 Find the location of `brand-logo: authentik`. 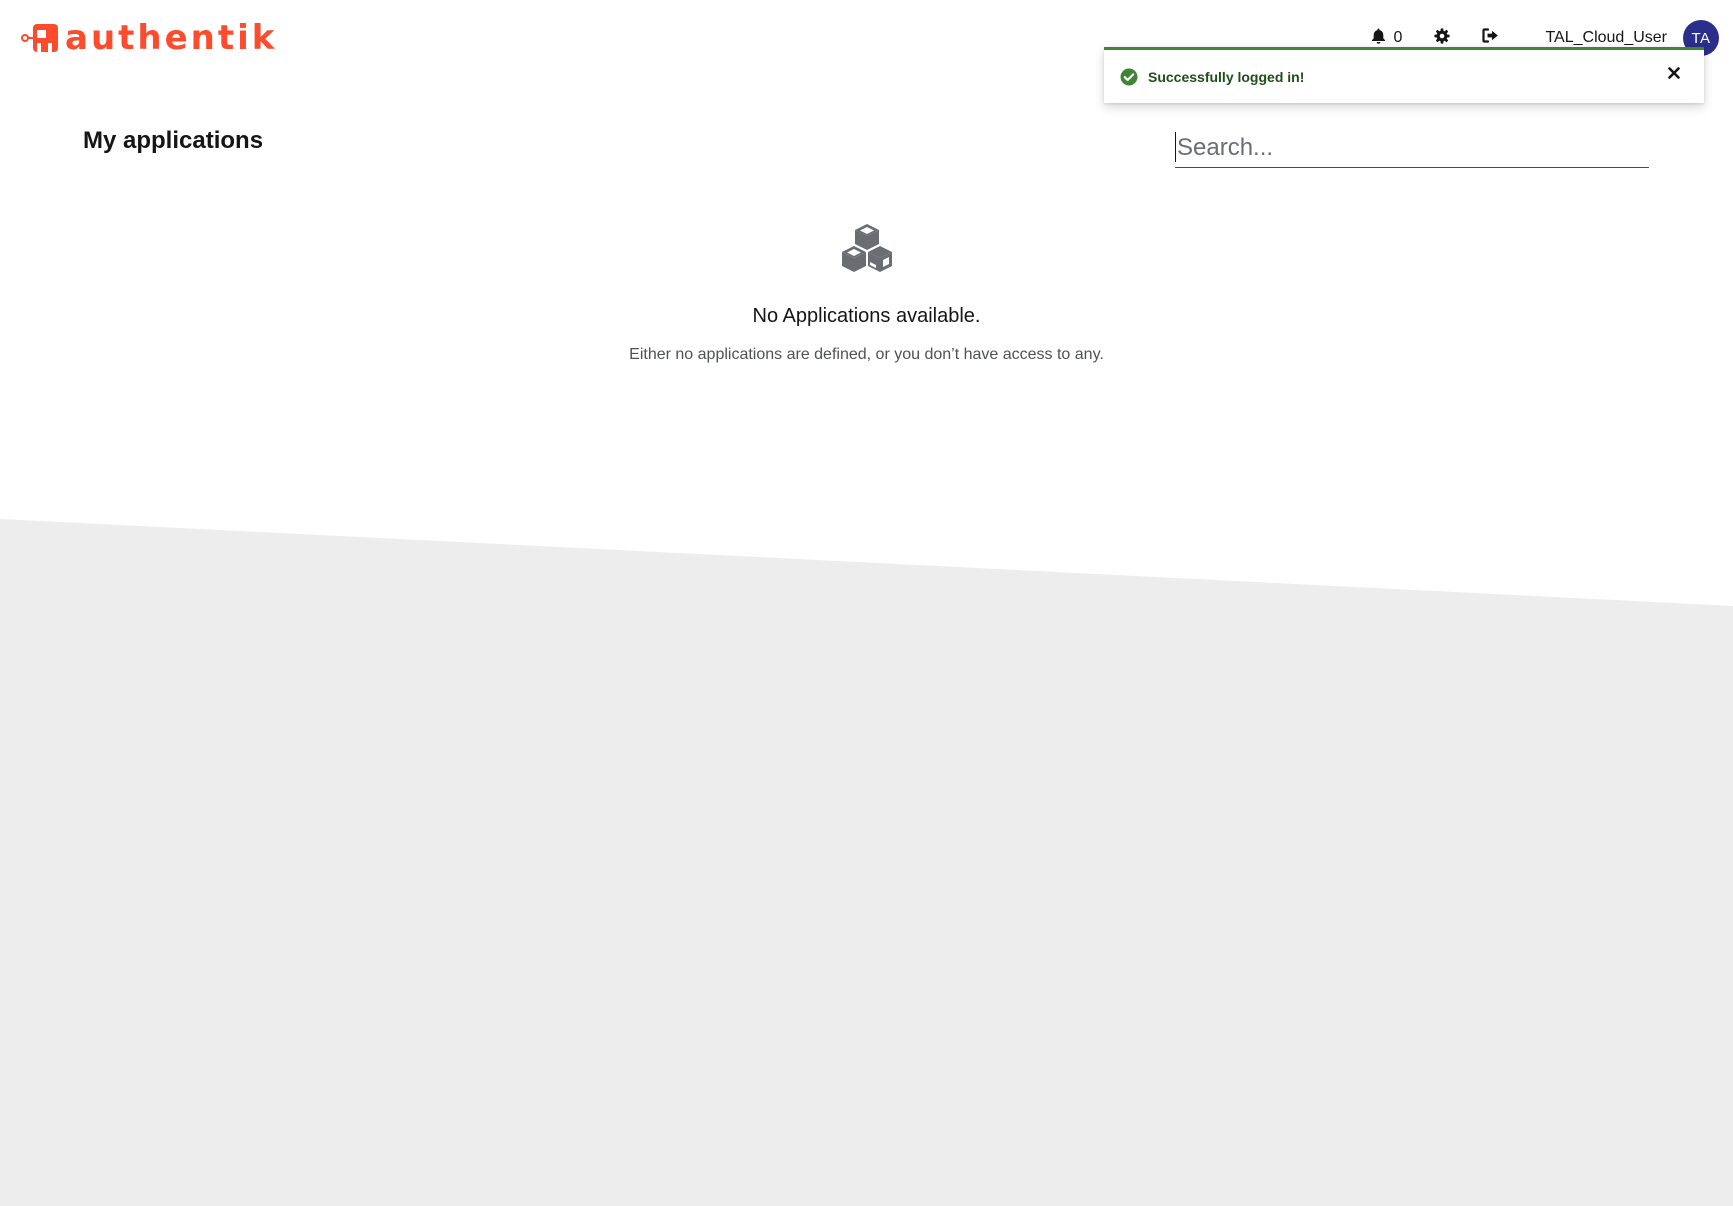

brand-logo: authentik is located at coordinates (149, 38).